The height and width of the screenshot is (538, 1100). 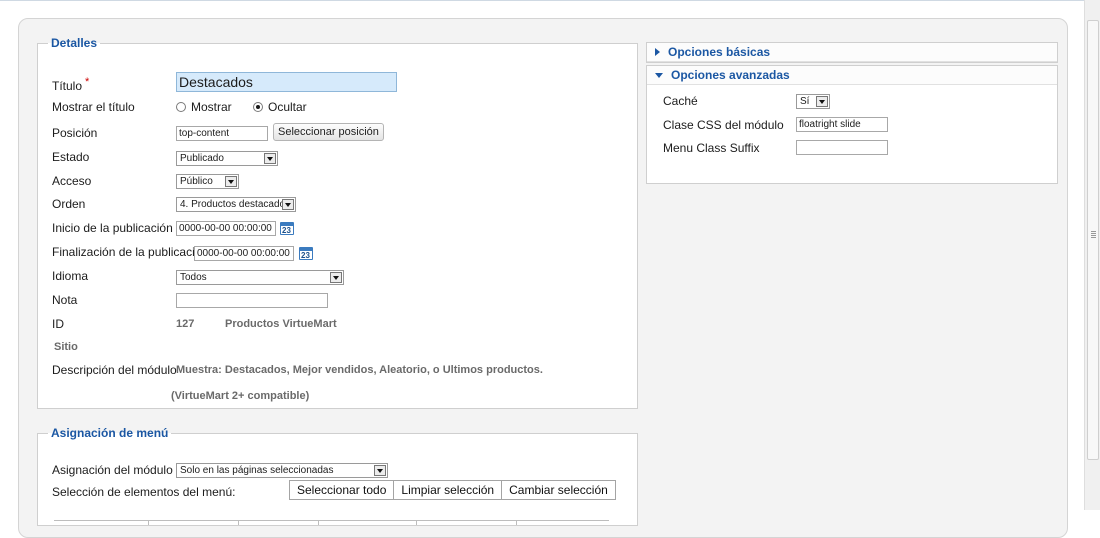 I want to click on access-select-value: Público, so click(x=196, y=181).